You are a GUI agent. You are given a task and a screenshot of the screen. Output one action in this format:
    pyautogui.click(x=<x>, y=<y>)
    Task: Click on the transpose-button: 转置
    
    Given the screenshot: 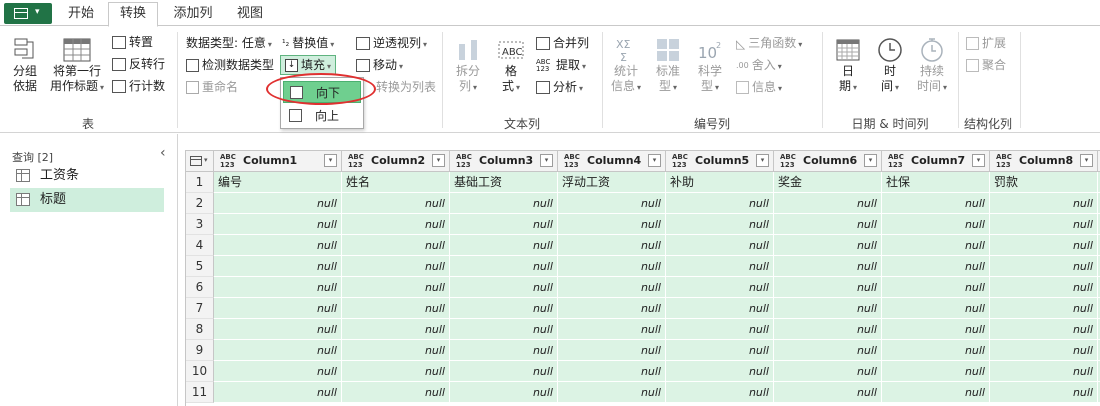 What is the action you would take?
    pyautogui.click(x=132, y=42)
    